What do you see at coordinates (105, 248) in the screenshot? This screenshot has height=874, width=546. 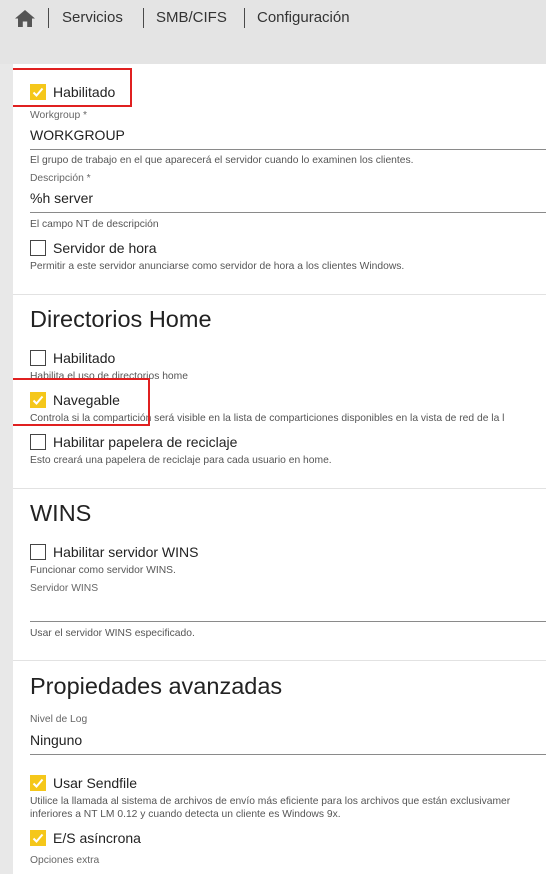 I see `time-server-label: Servidor de hora` at bounding box center [105, 248].